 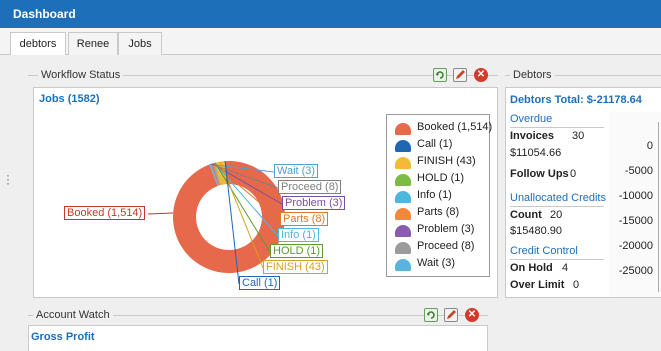 I want to click on tab-bar: debtors Renee Jobs, so click(x=330, y=42).